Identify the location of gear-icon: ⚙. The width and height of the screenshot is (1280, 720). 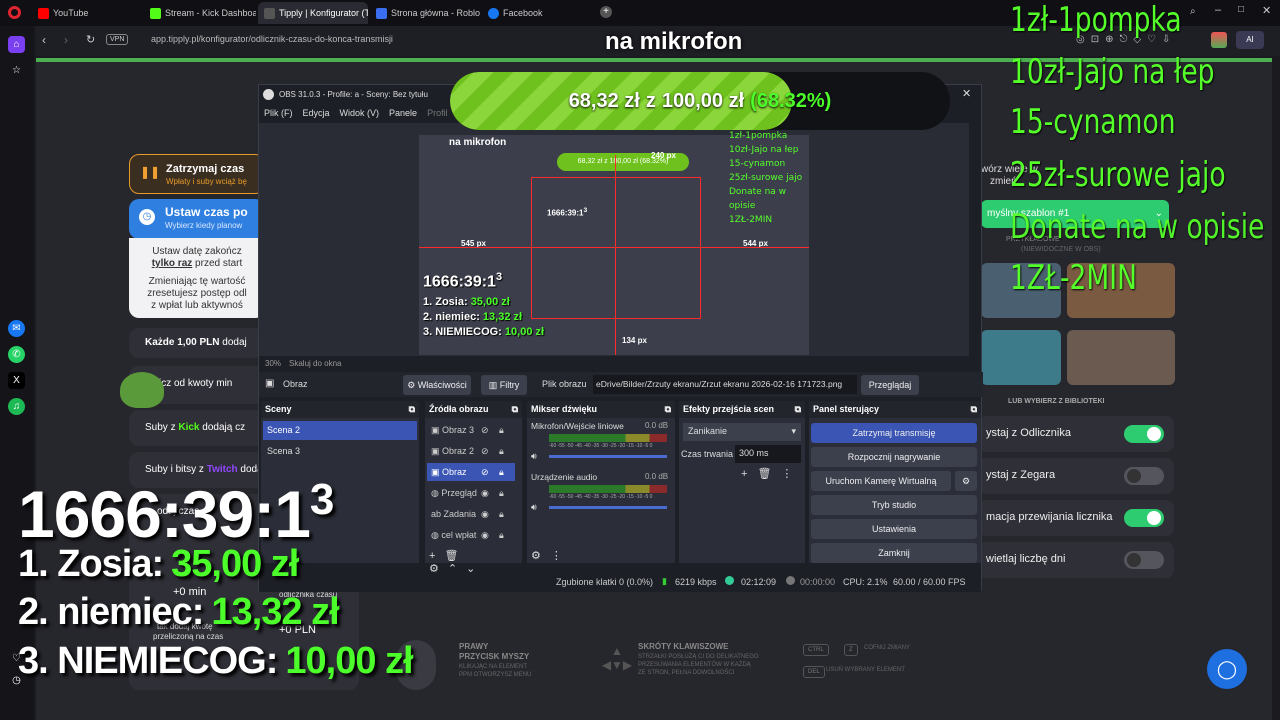
(541, 556).